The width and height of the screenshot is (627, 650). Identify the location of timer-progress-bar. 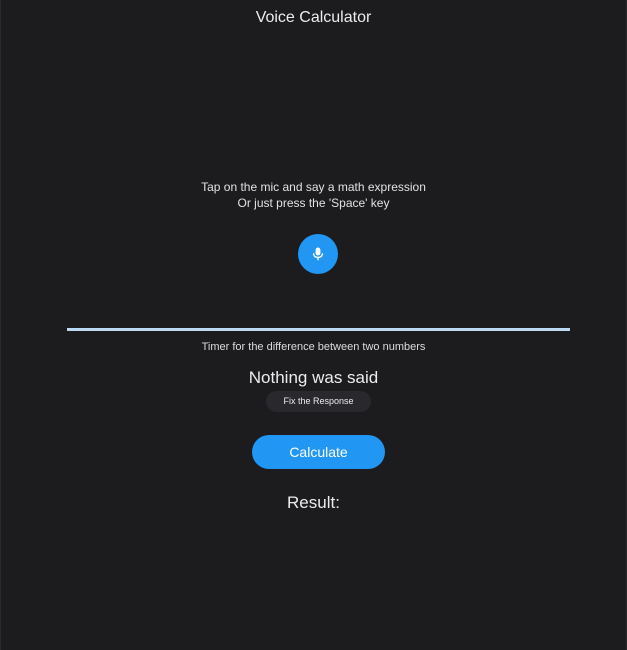
(318, 329).